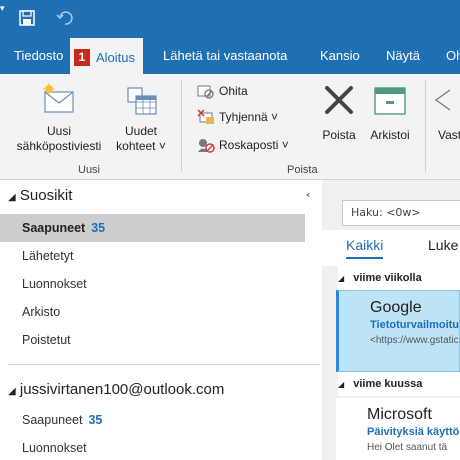  I want to click on save-icon, so click(27, 18).